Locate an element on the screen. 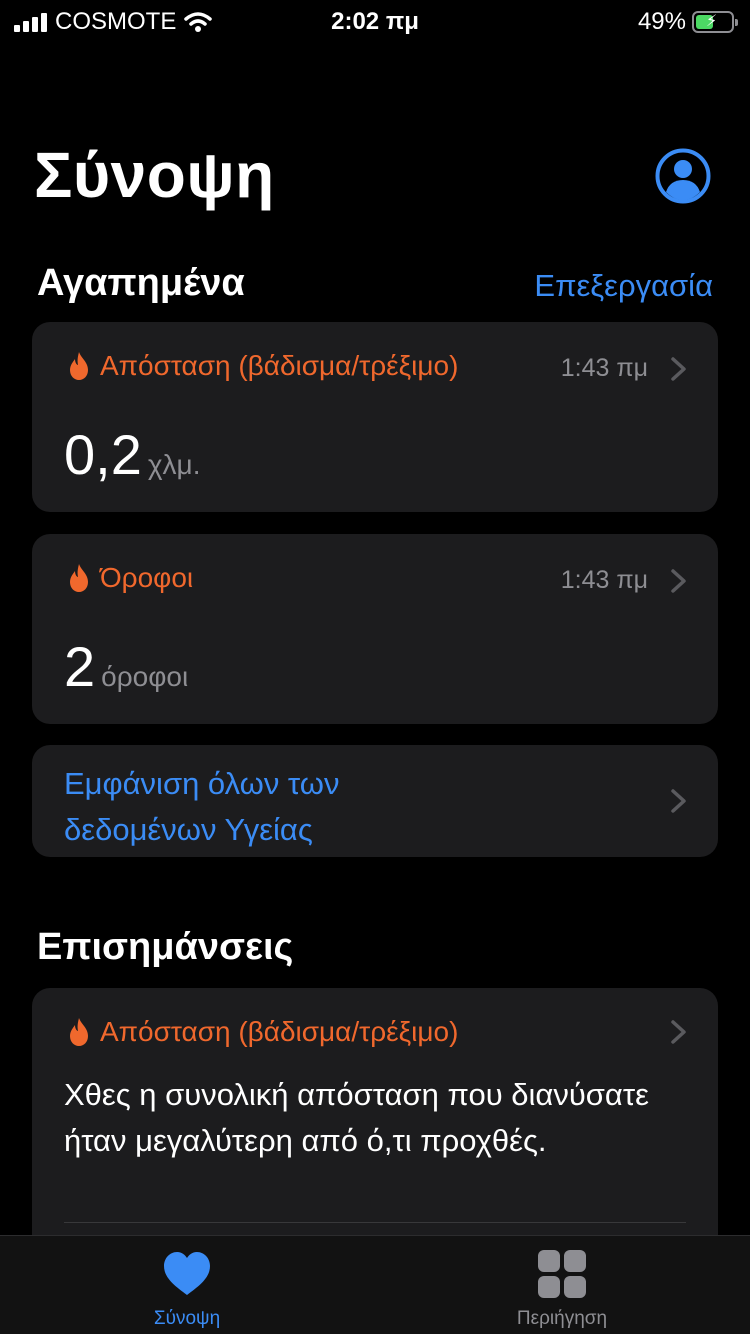 The image size is (750, 1334). tab-browse: Περιήγηση is located at coordinates (562, 1285).